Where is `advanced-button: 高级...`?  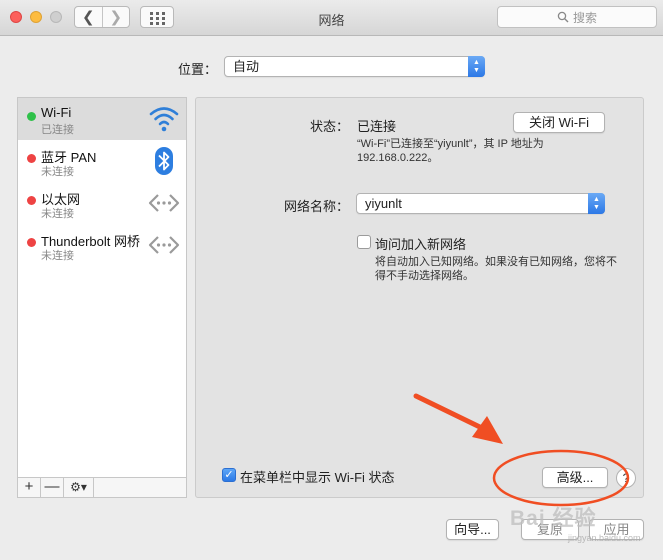
advanced-button: 高级... is located at coordinates (575, 477).